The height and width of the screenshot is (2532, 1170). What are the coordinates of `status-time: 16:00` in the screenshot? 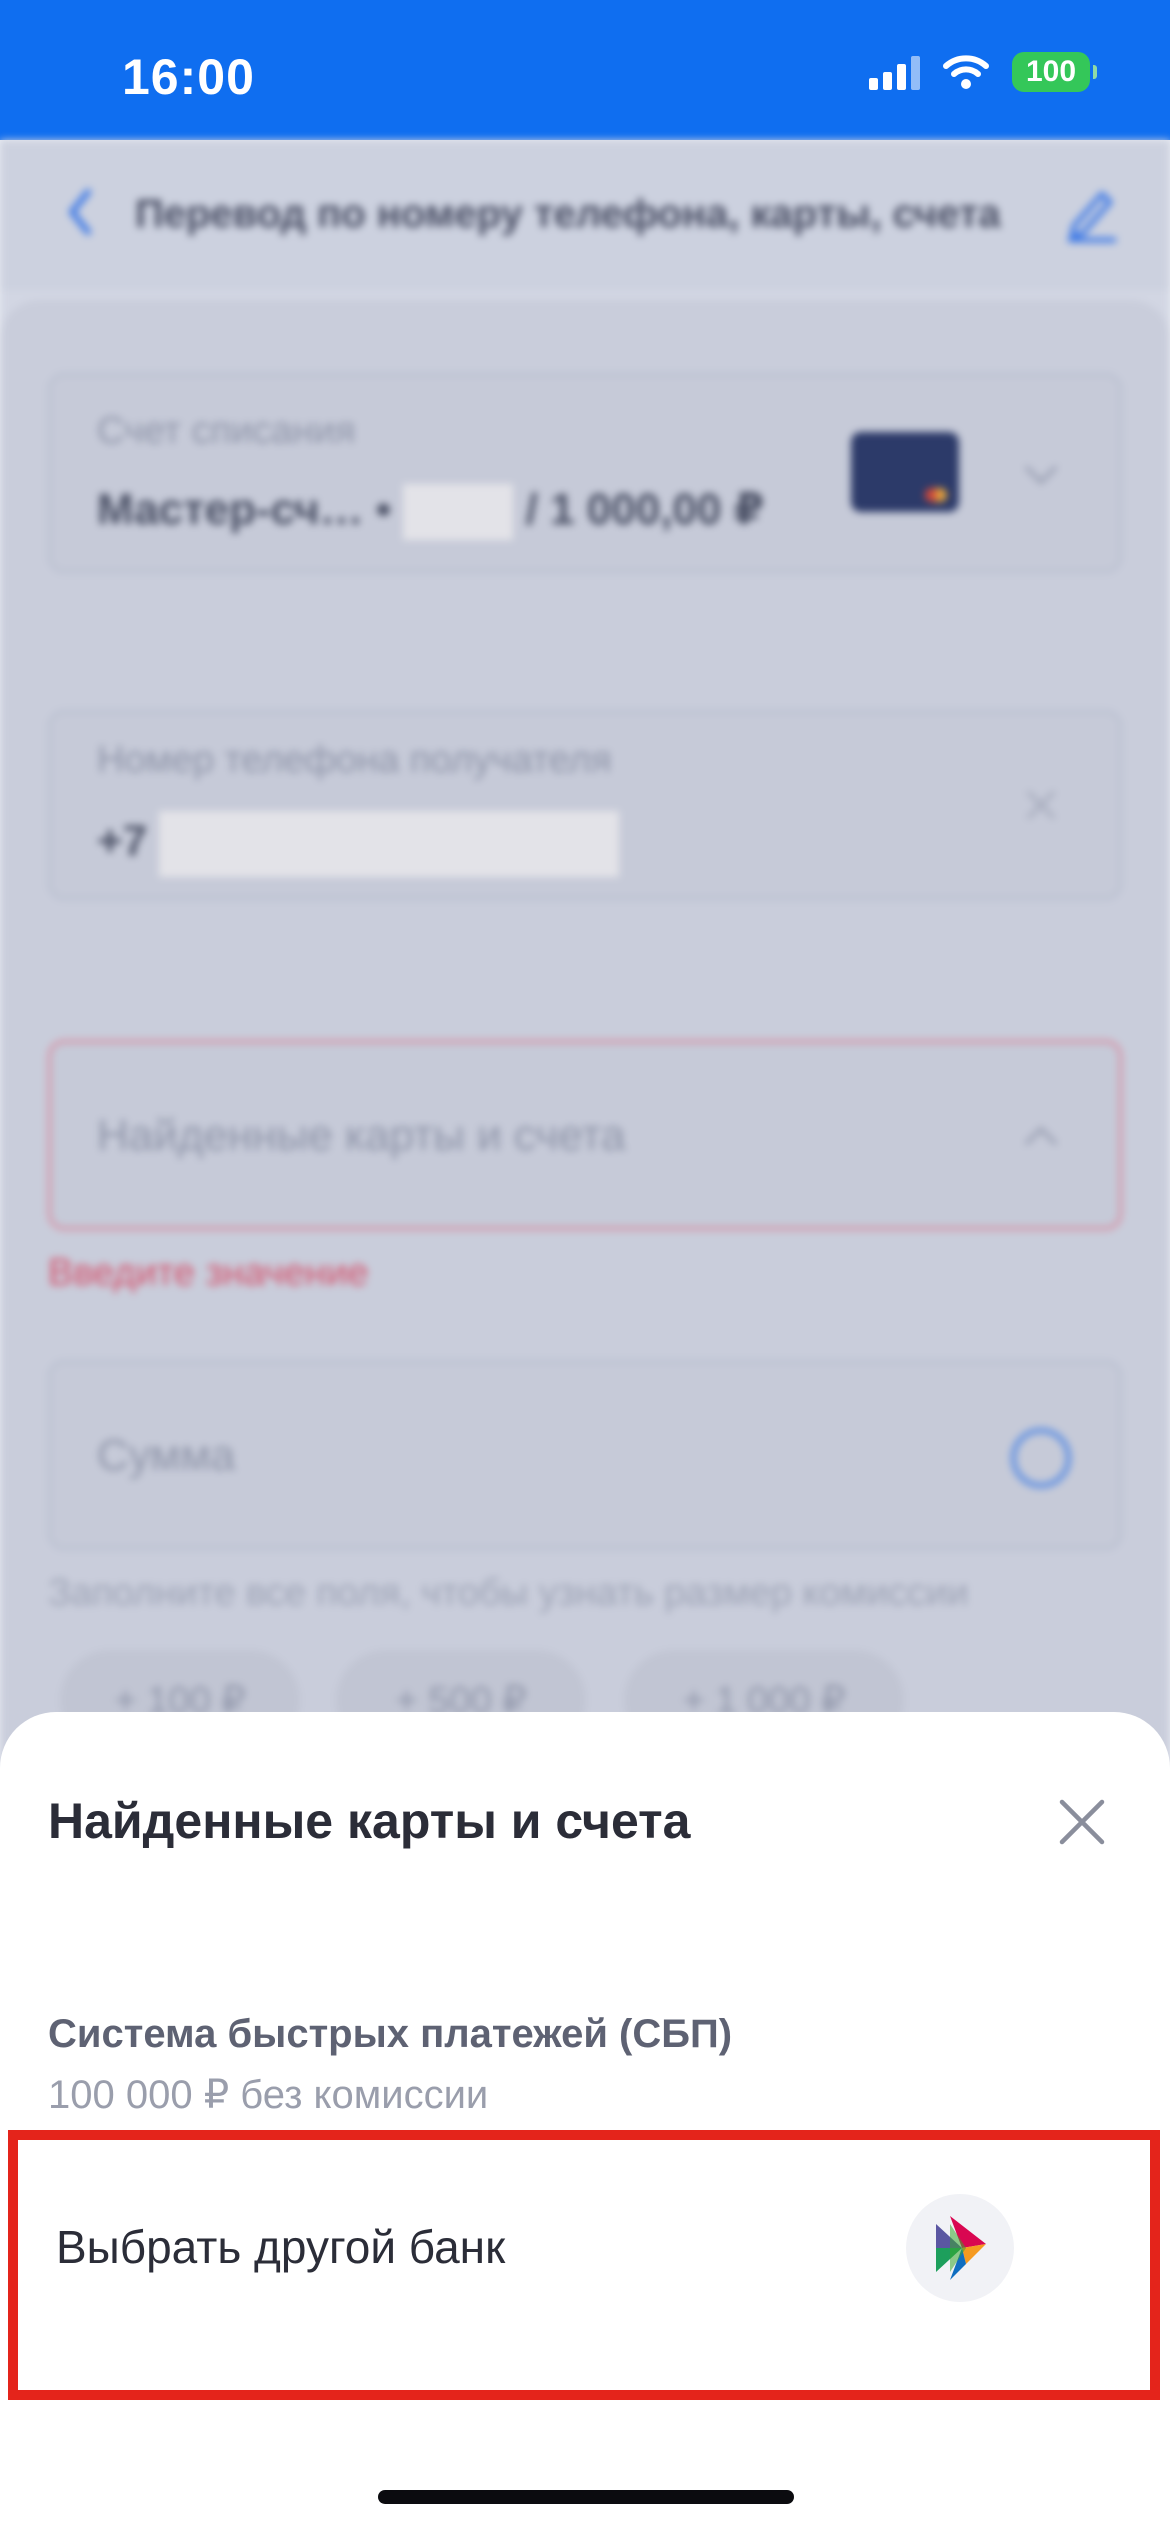 It's located at (188, 77).